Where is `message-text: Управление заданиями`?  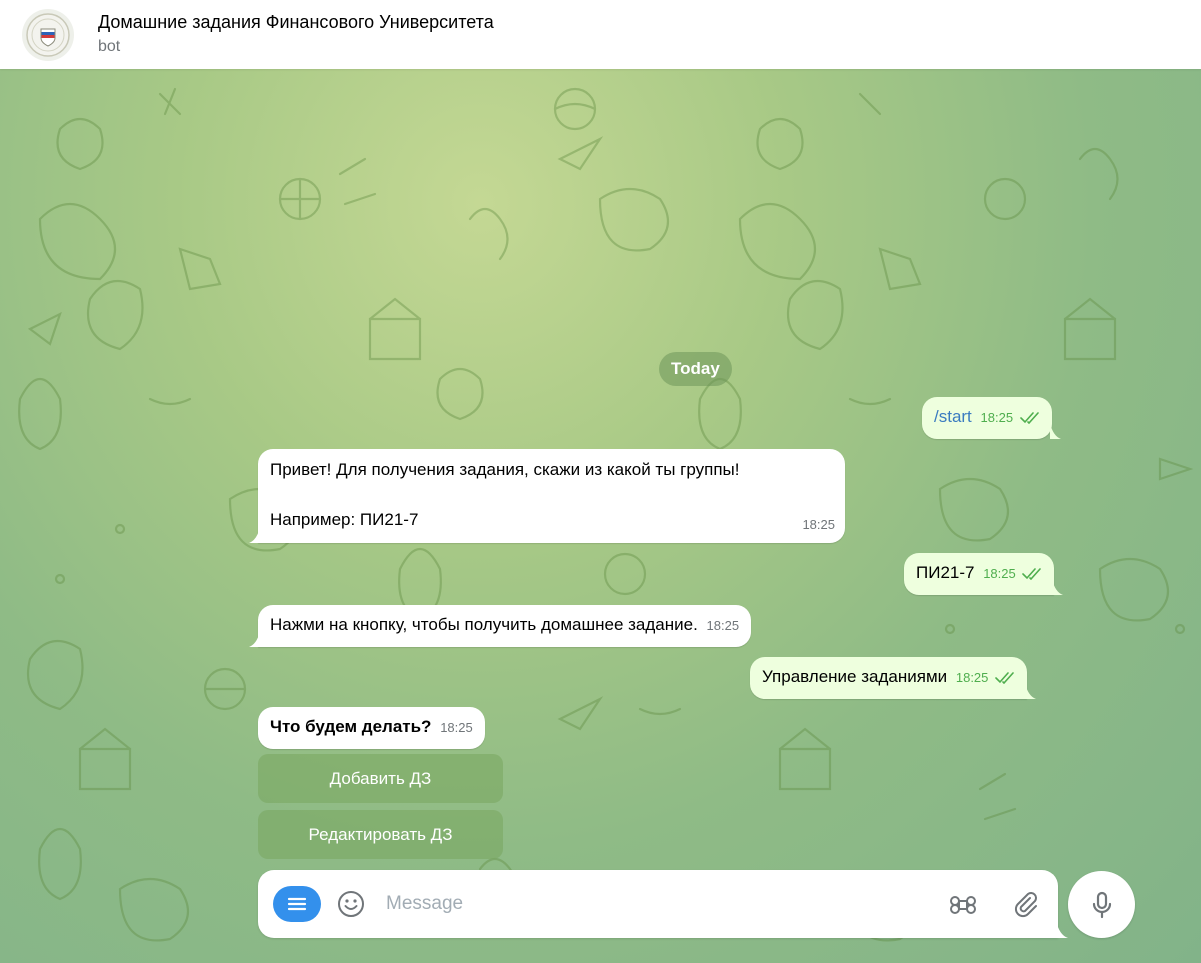 message-text: Управление заданиями is located at coordinates (855, 676).